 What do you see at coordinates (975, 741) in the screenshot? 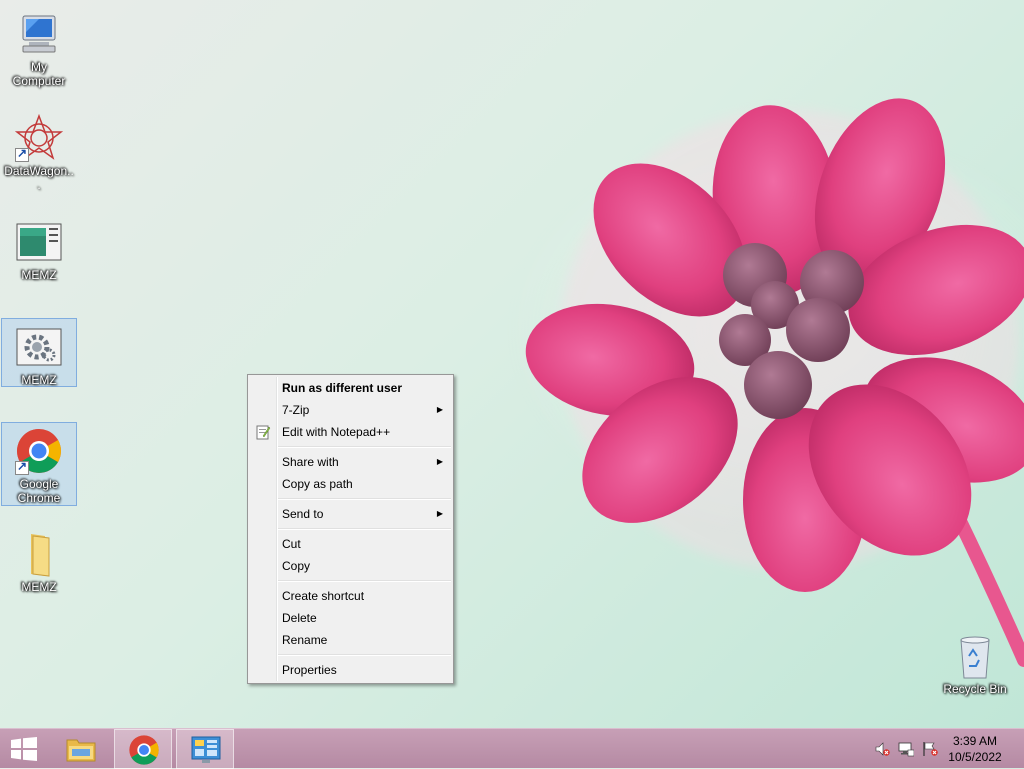
I see `clock-time: 3:39 AM` at bounding box center [975, 741].